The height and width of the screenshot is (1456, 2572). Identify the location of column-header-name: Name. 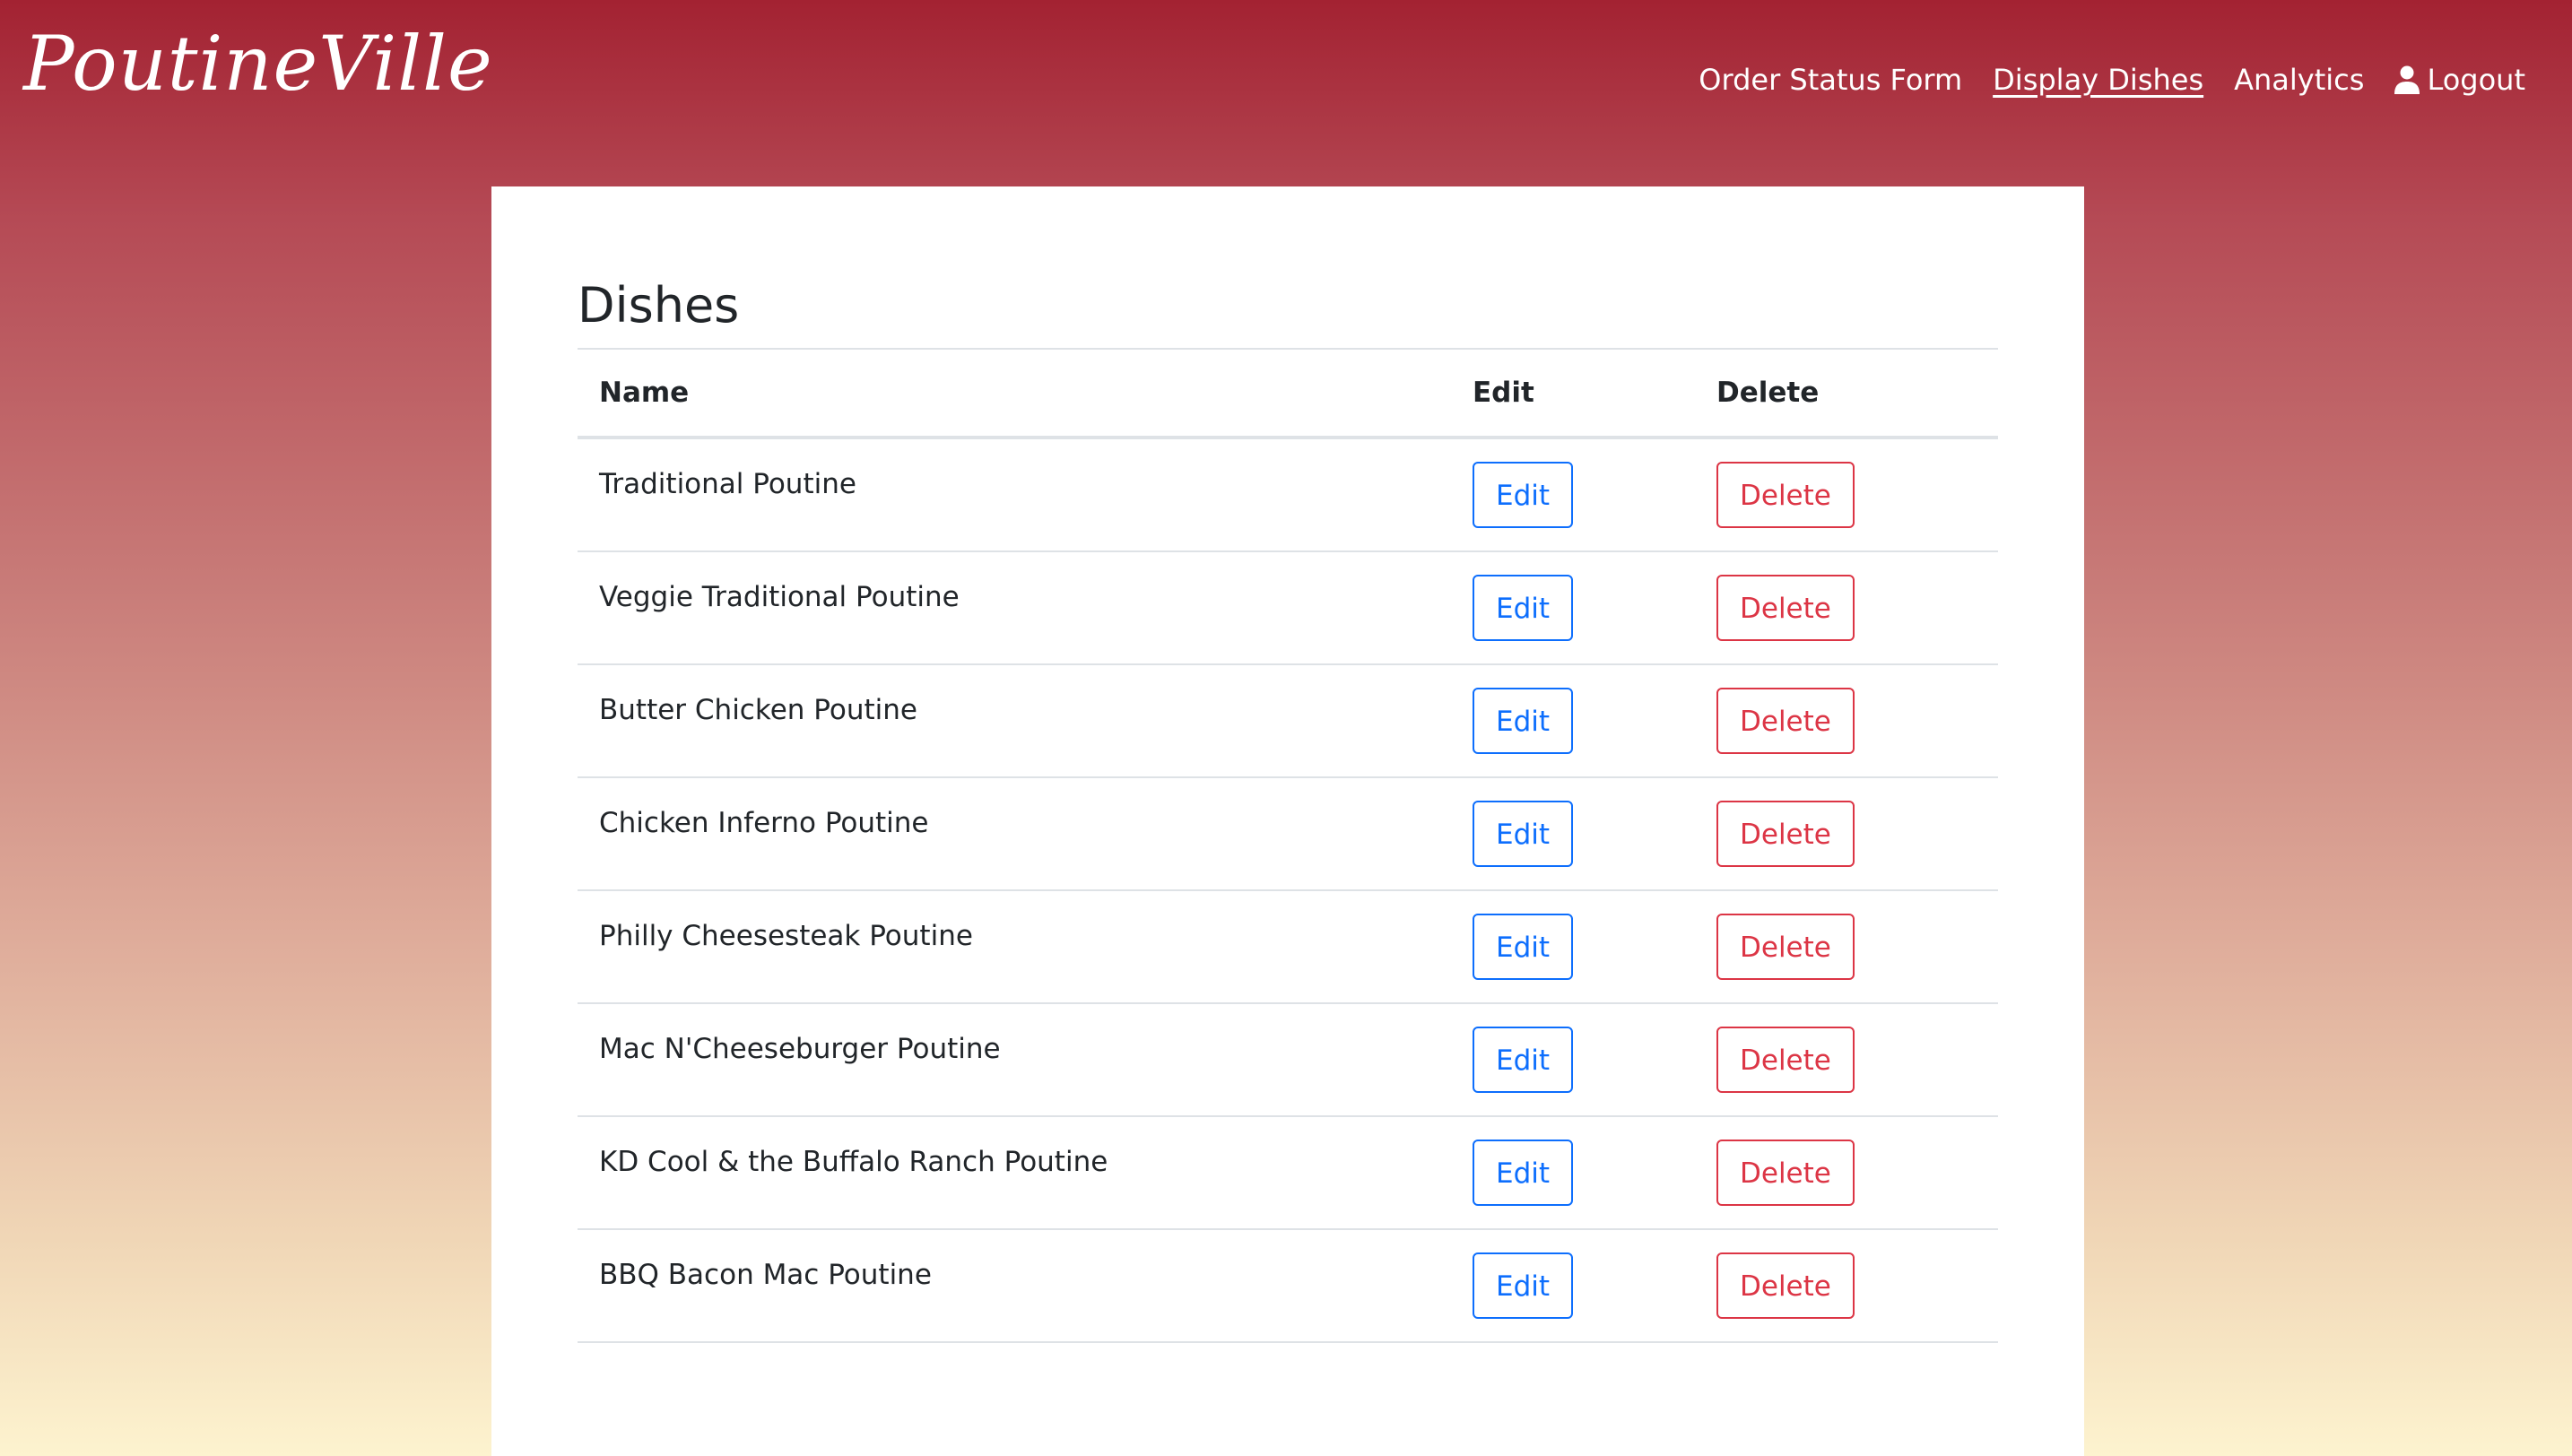
(1014, 394).